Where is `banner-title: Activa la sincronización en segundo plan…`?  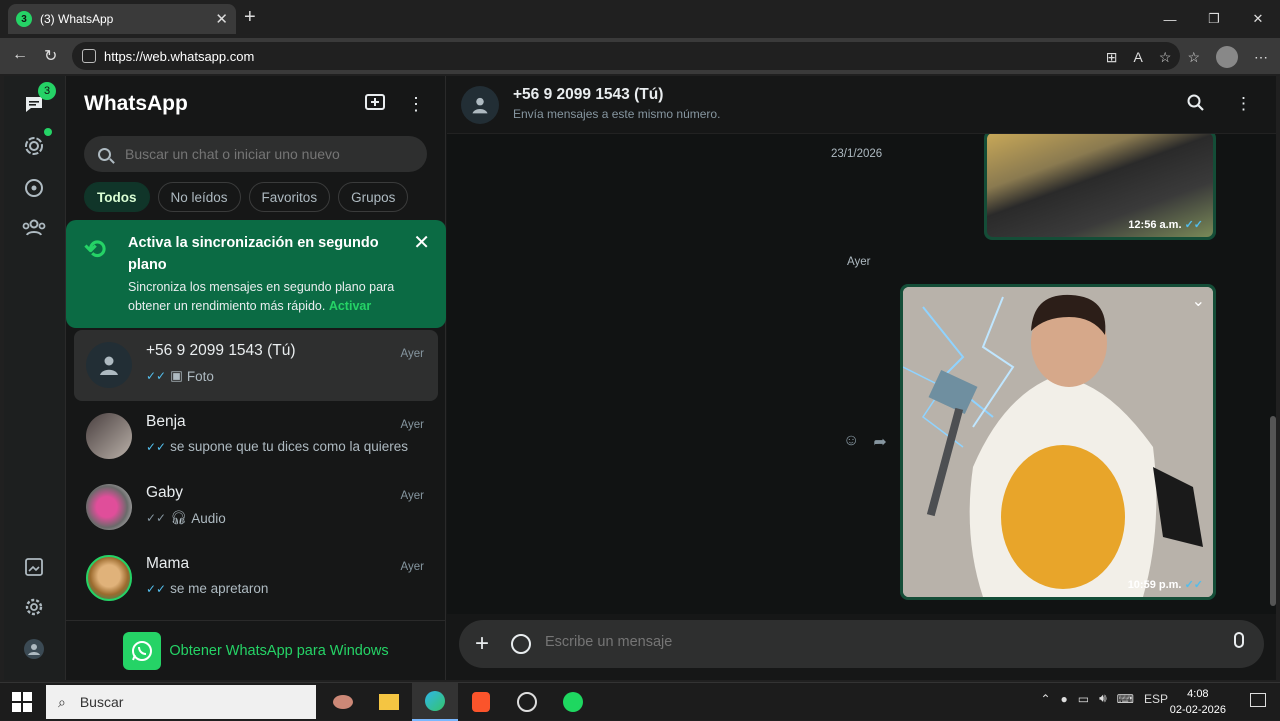
banner-title: Activa la sincronización en segundo plan… is located at coordinates (253, 254).